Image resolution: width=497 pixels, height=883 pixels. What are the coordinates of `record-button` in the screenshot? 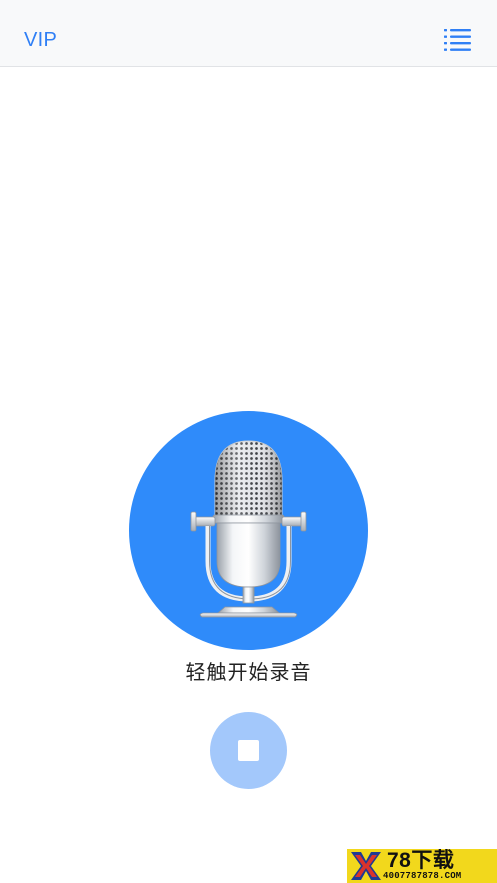 It's located at (248, 530).